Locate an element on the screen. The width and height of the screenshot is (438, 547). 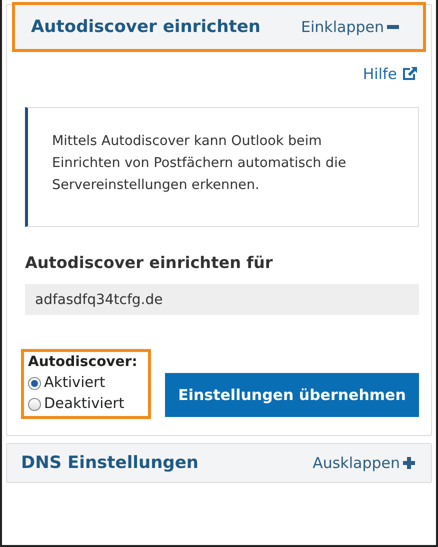
radio-label: Deaktiviert is located at coordinates (84, 404).